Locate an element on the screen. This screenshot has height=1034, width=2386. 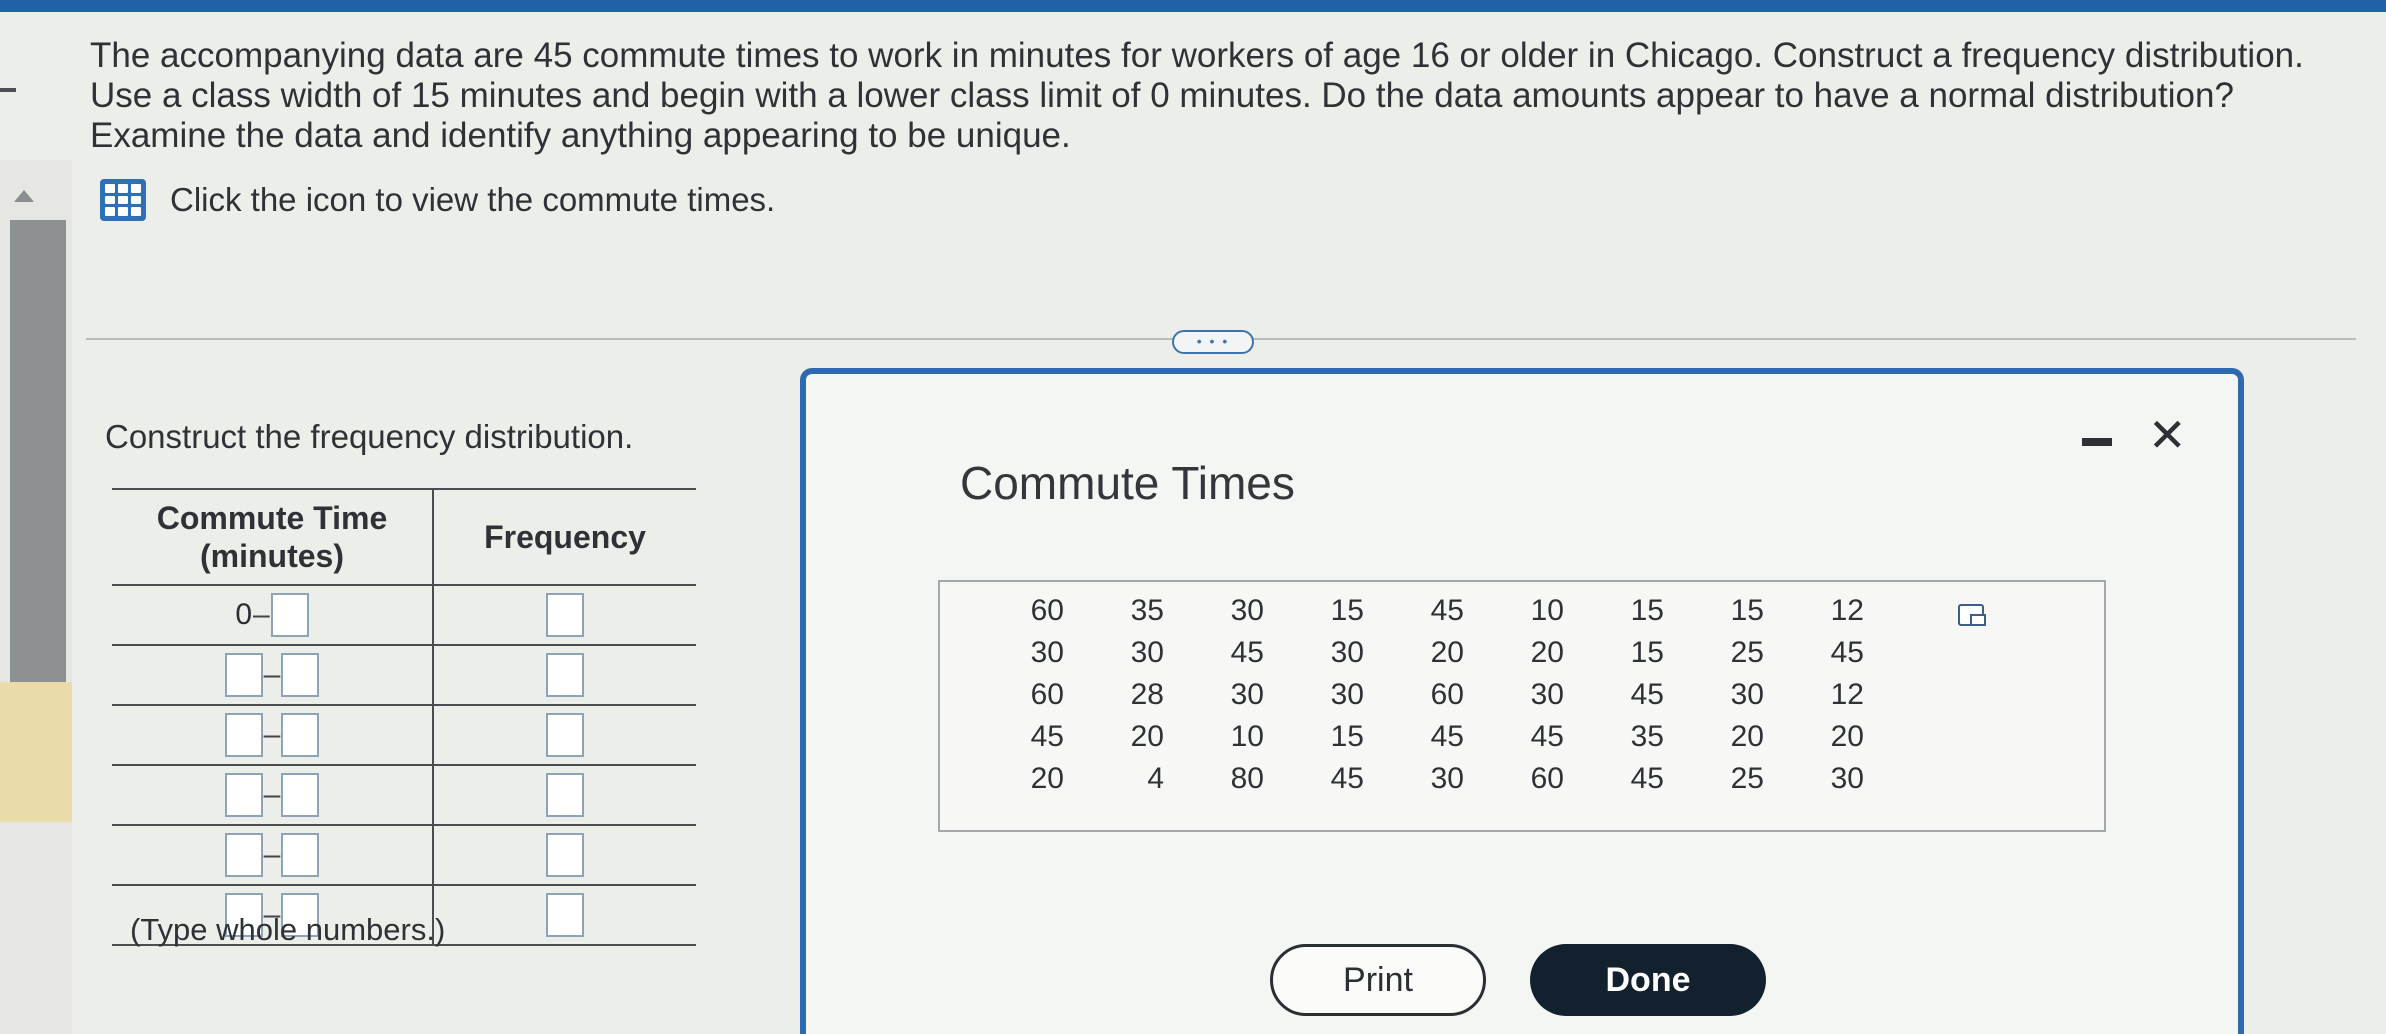
scrollbar-thumb is located at coordinates (38, 451).